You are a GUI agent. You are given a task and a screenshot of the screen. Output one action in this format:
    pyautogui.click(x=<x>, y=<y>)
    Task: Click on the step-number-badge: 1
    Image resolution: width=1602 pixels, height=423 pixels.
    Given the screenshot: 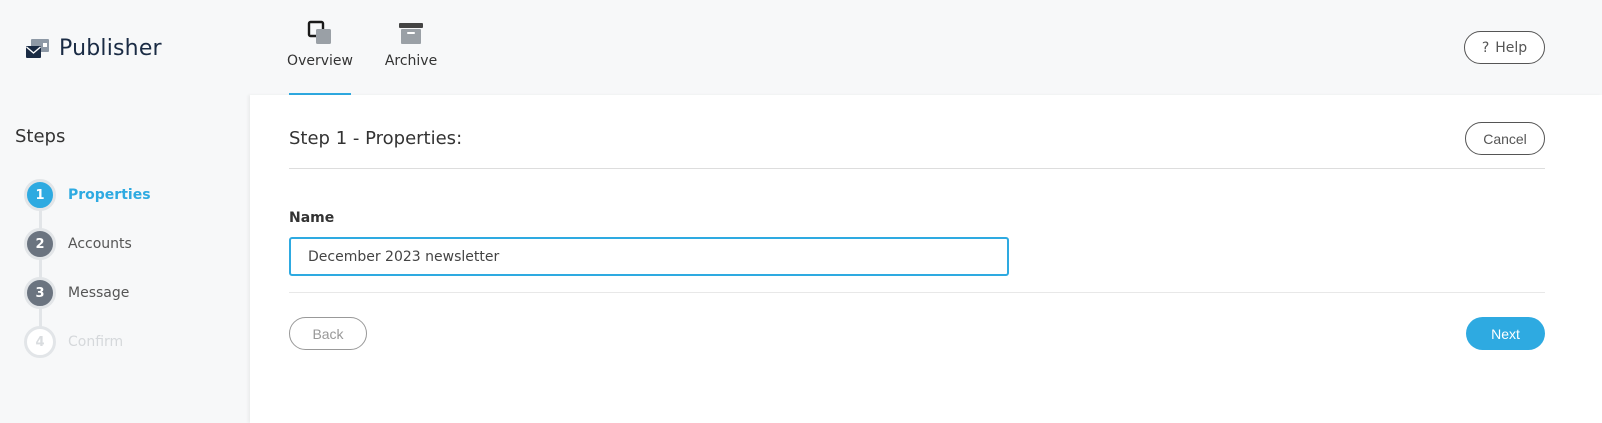 What is the action you would take?
    pyautogui.click(x=40, y=195)
    